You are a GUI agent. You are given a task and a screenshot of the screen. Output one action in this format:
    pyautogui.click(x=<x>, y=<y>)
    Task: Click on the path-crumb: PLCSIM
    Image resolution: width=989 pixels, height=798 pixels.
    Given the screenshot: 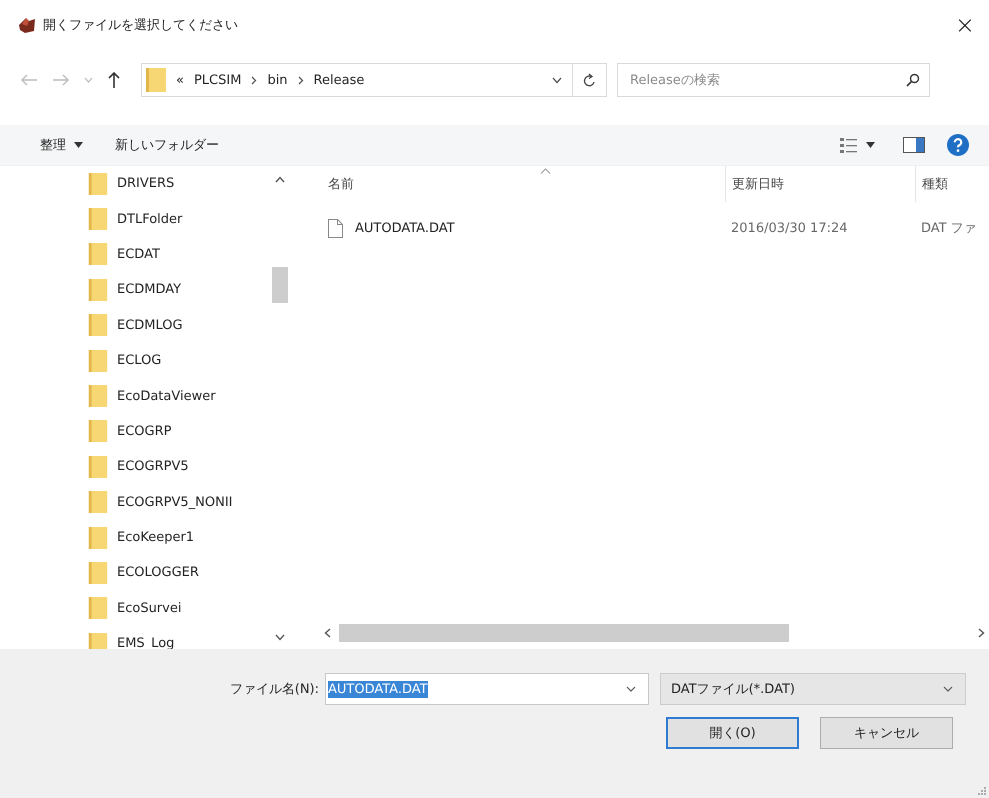 What is the action you would take?
    pyautogui.click(x=218, y=80)
    